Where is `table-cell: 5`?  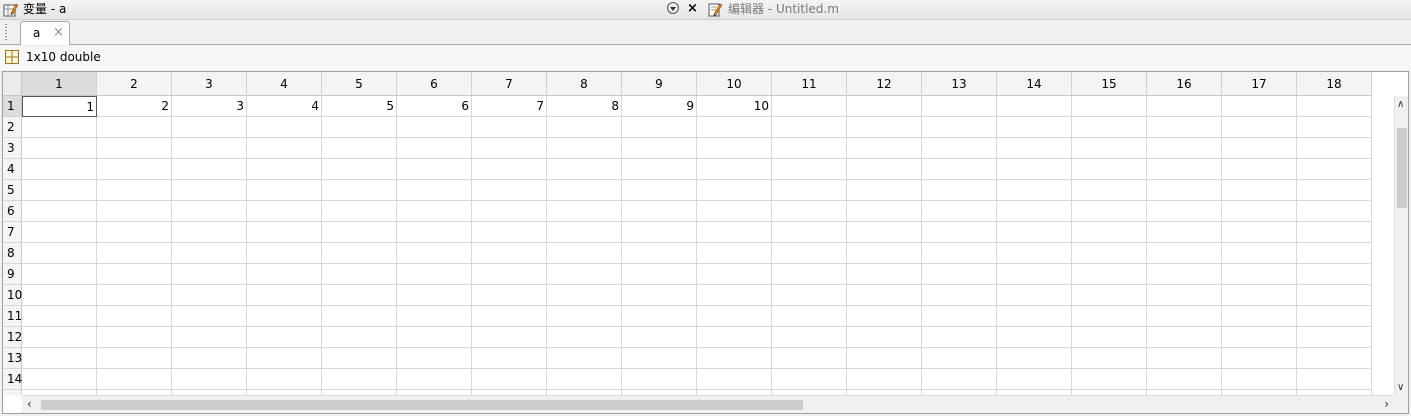 table-cell: 5 is located at coordinates (359, 106).